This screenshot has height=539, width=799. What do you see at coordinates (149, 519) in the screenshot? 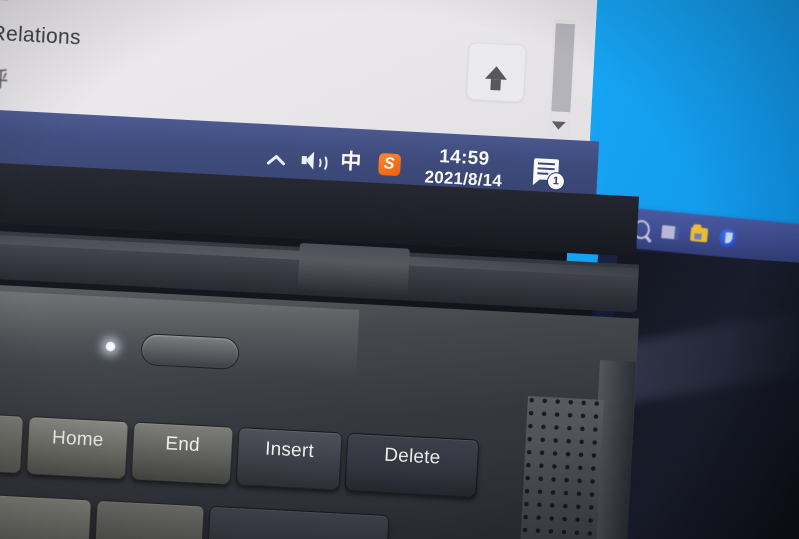
I see `key-row2-b` at bounding box center [149, 519].